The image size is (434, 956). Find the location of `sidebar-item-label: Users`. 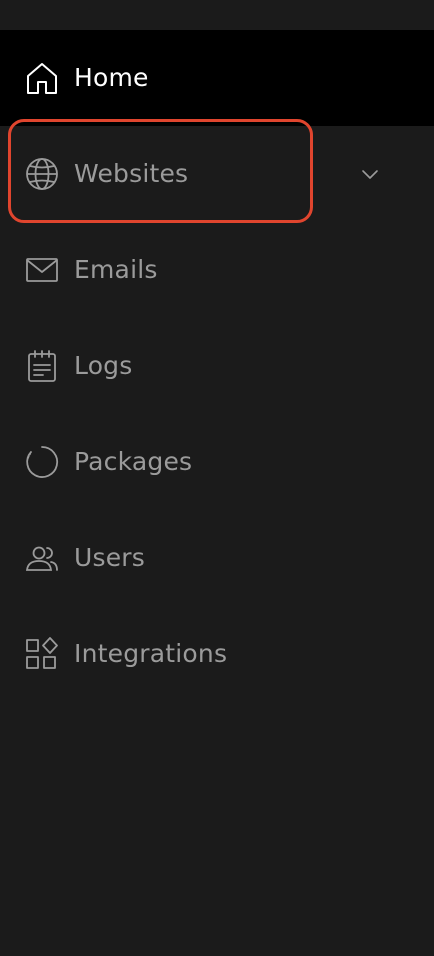

sidebar-item-label: Users is located at coordinates (110, 557).